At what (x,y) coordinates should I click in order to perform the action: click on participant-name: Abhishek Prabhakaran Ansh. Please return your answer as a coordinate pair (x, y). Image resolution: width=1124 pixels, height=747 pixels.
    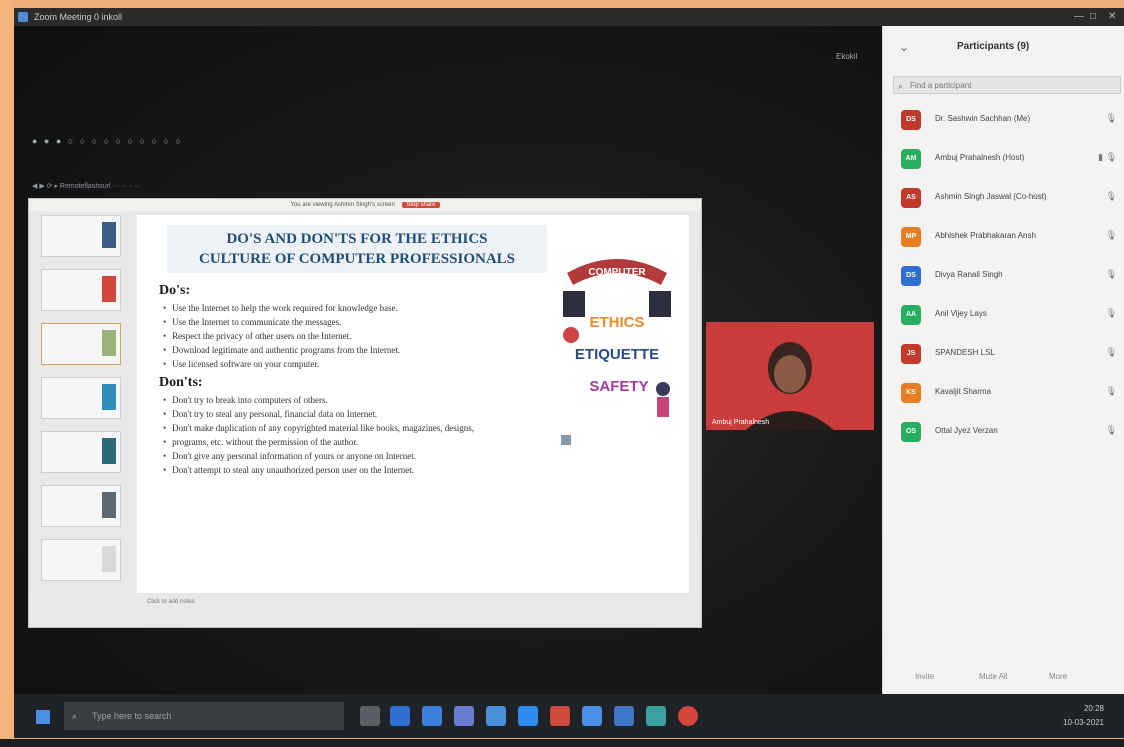
    Looking at the image, I should click on (985, 235).